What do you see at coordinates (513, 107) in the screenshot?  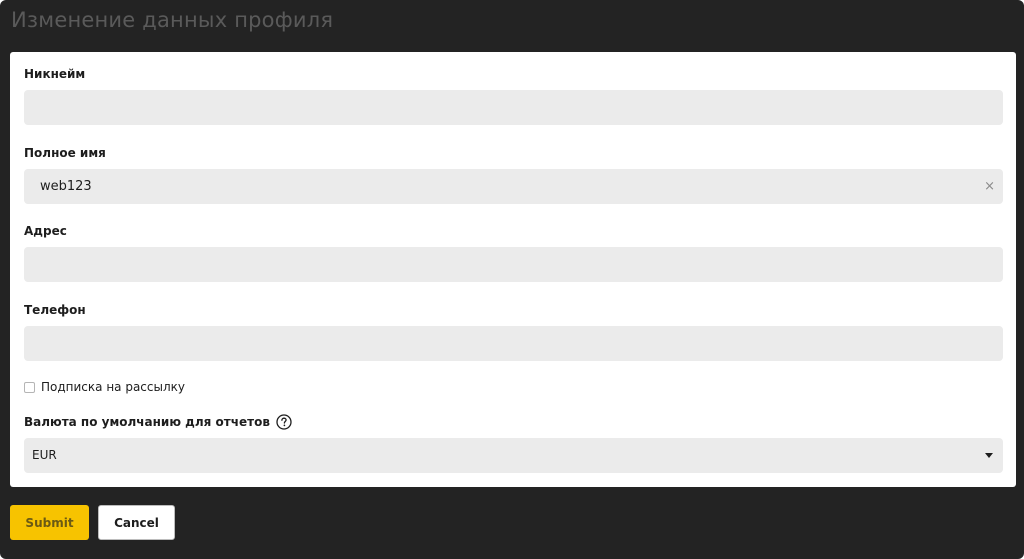 I see `nickname-input` at bounding box center [513, 107].